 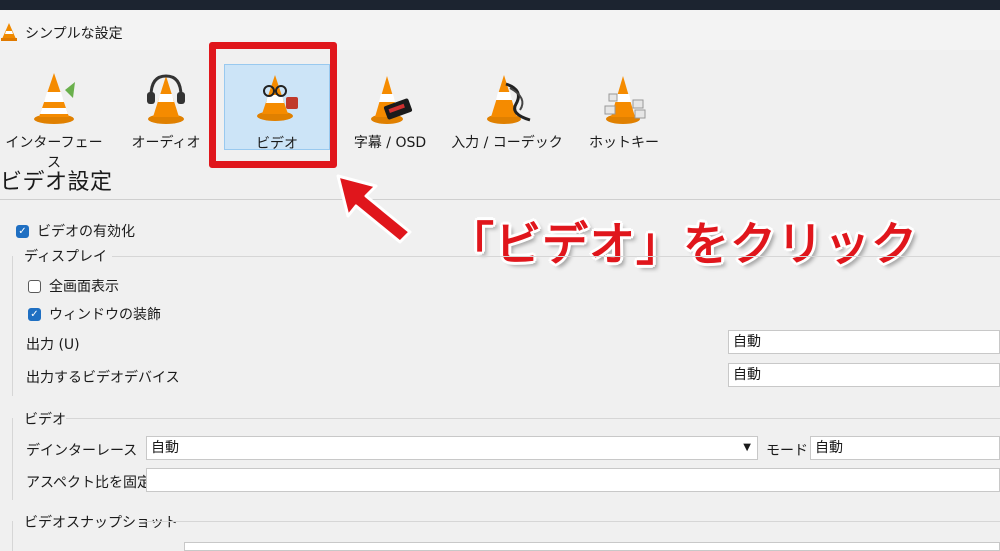 What do you see at coordinates (905, 448) in the screenshot?
I see `mode-select: 自動` at bounding box center [905, 448].